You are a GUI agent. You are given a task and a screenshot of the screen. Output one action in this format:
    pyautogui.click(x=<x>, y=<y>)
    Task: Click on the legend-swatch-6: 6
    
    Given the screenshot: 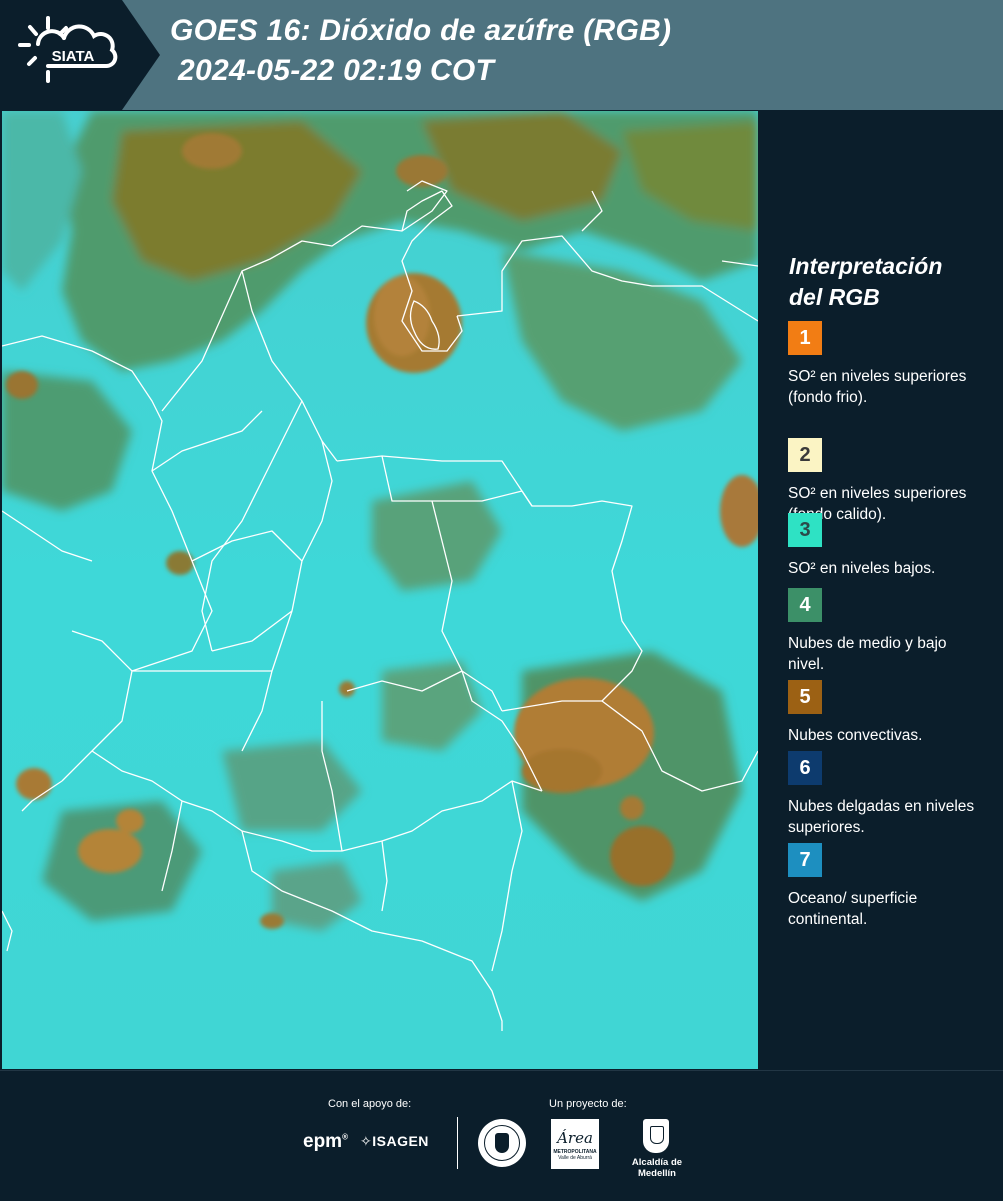 What is the action you would take?
    pyautogui.click(x=805, y=768)
    